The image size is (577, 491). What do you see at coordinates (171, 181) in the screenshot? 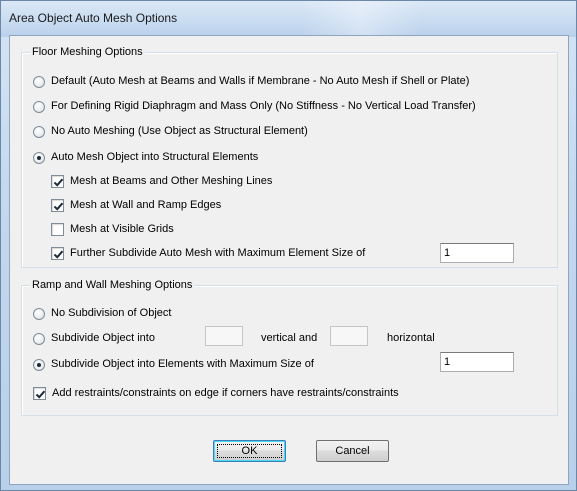
I see `check-mesh-at-beams-label: Mesh at Beams and Other Meshing Lines` at bounding box center [171, 181].